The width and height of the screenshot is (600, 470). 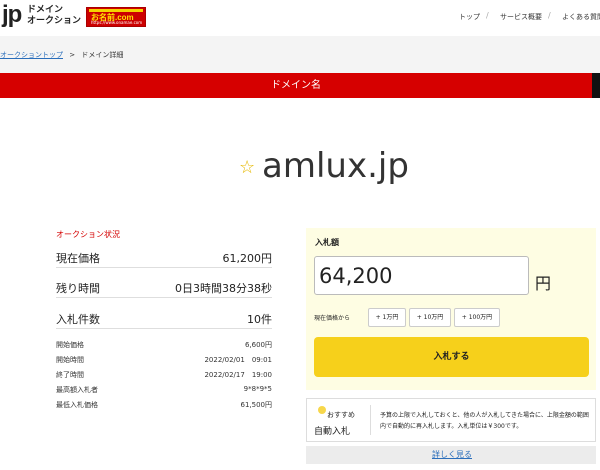 What do you see at coordinates (387, 317) in the screenshot?
I see `add-10k-button: + 1万円` at bounding box center [387, 317].